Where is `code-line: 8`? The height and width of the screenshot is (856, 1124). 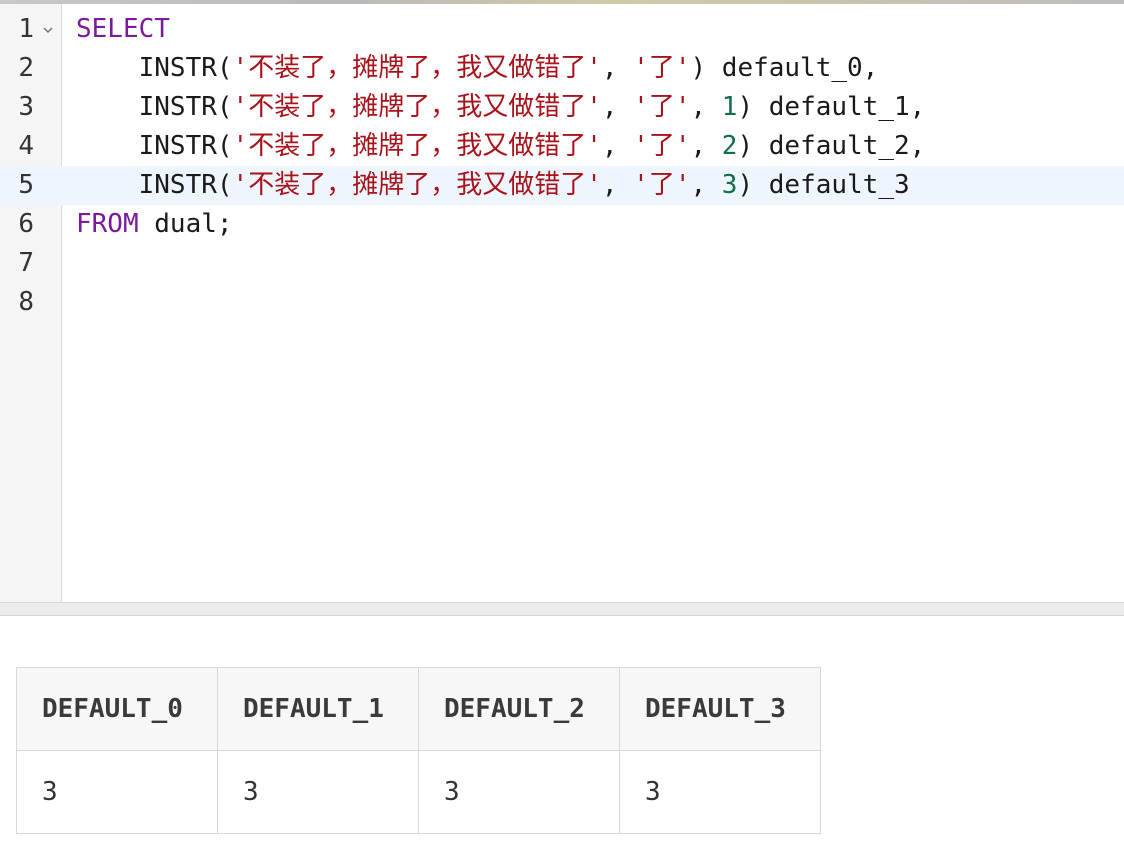 code-line: 8 is located at coordinates (562, 302).